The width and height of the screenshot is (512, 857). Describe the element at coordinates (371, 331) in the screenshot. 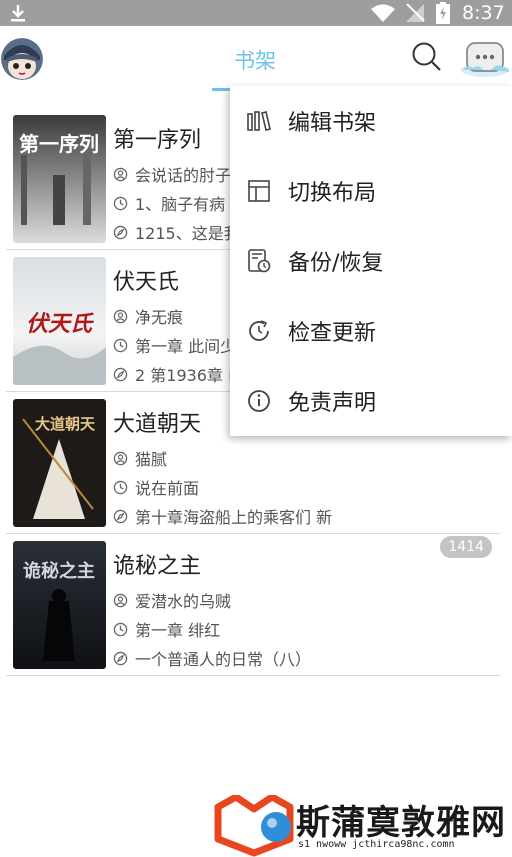

I see `menu-item-check-update: 检查更新` at that location.